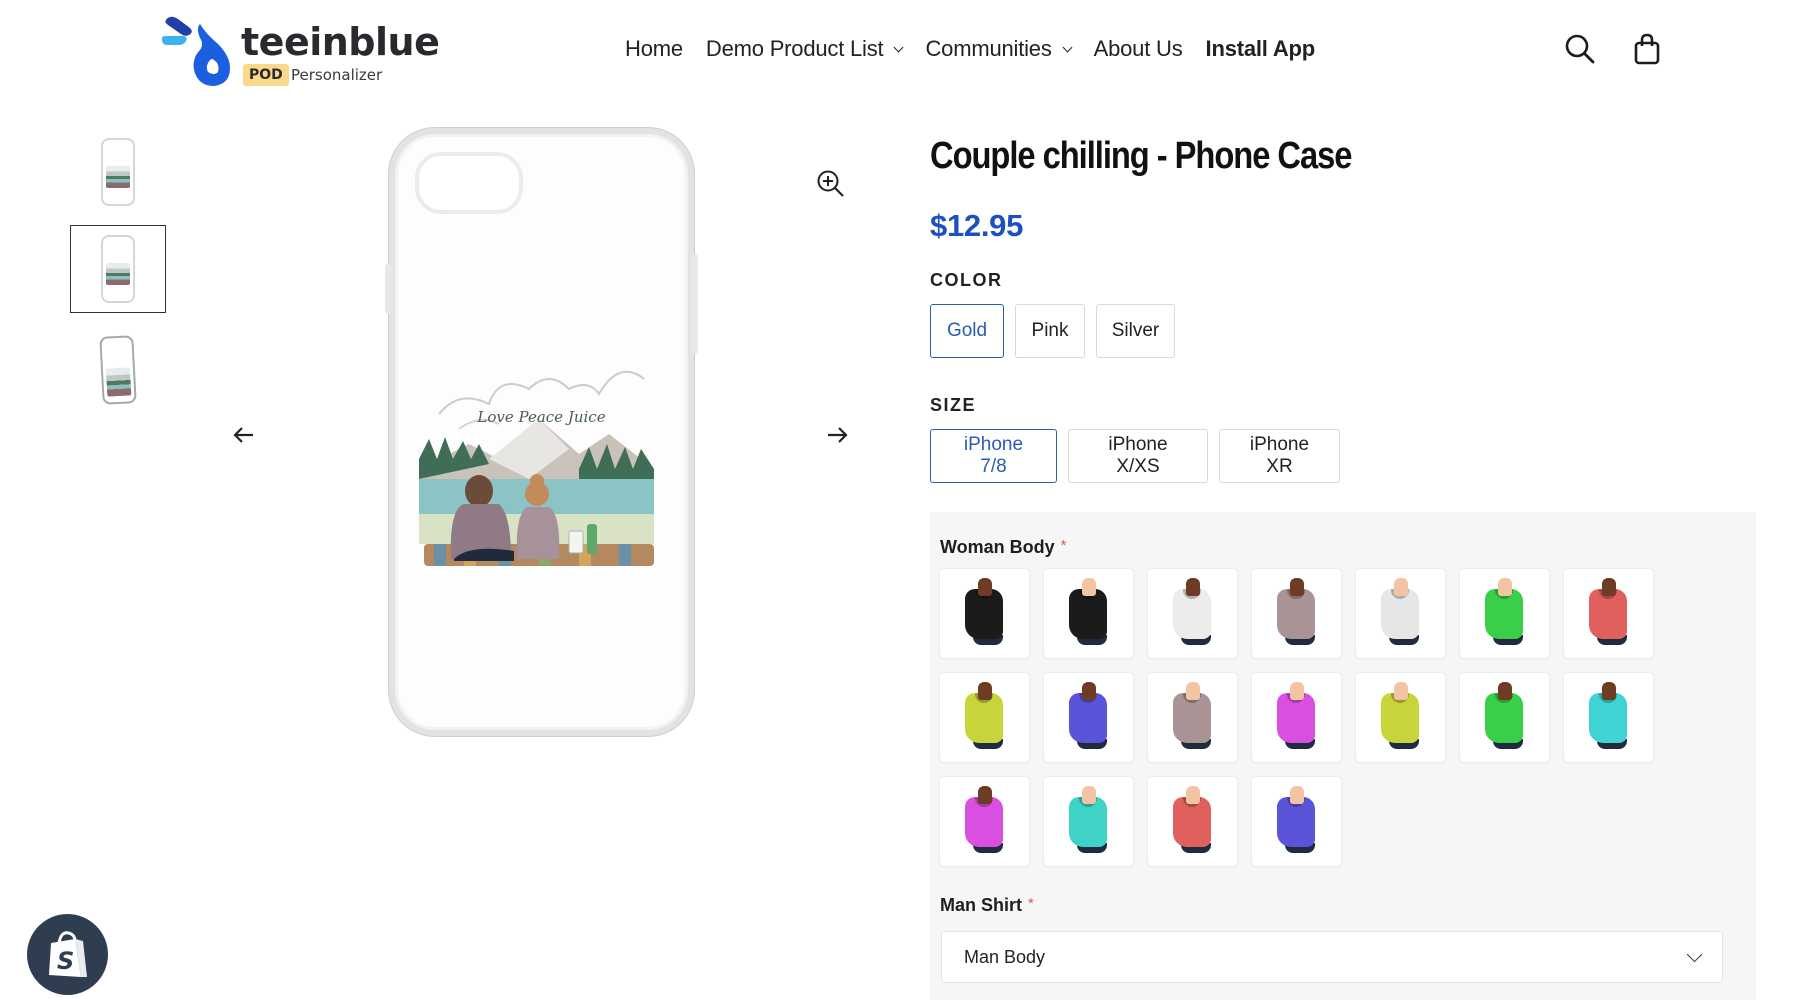  I want to click on size-options: iPhone 7/8 iPhone X/XS iPhone XR, so click(1135, 456).